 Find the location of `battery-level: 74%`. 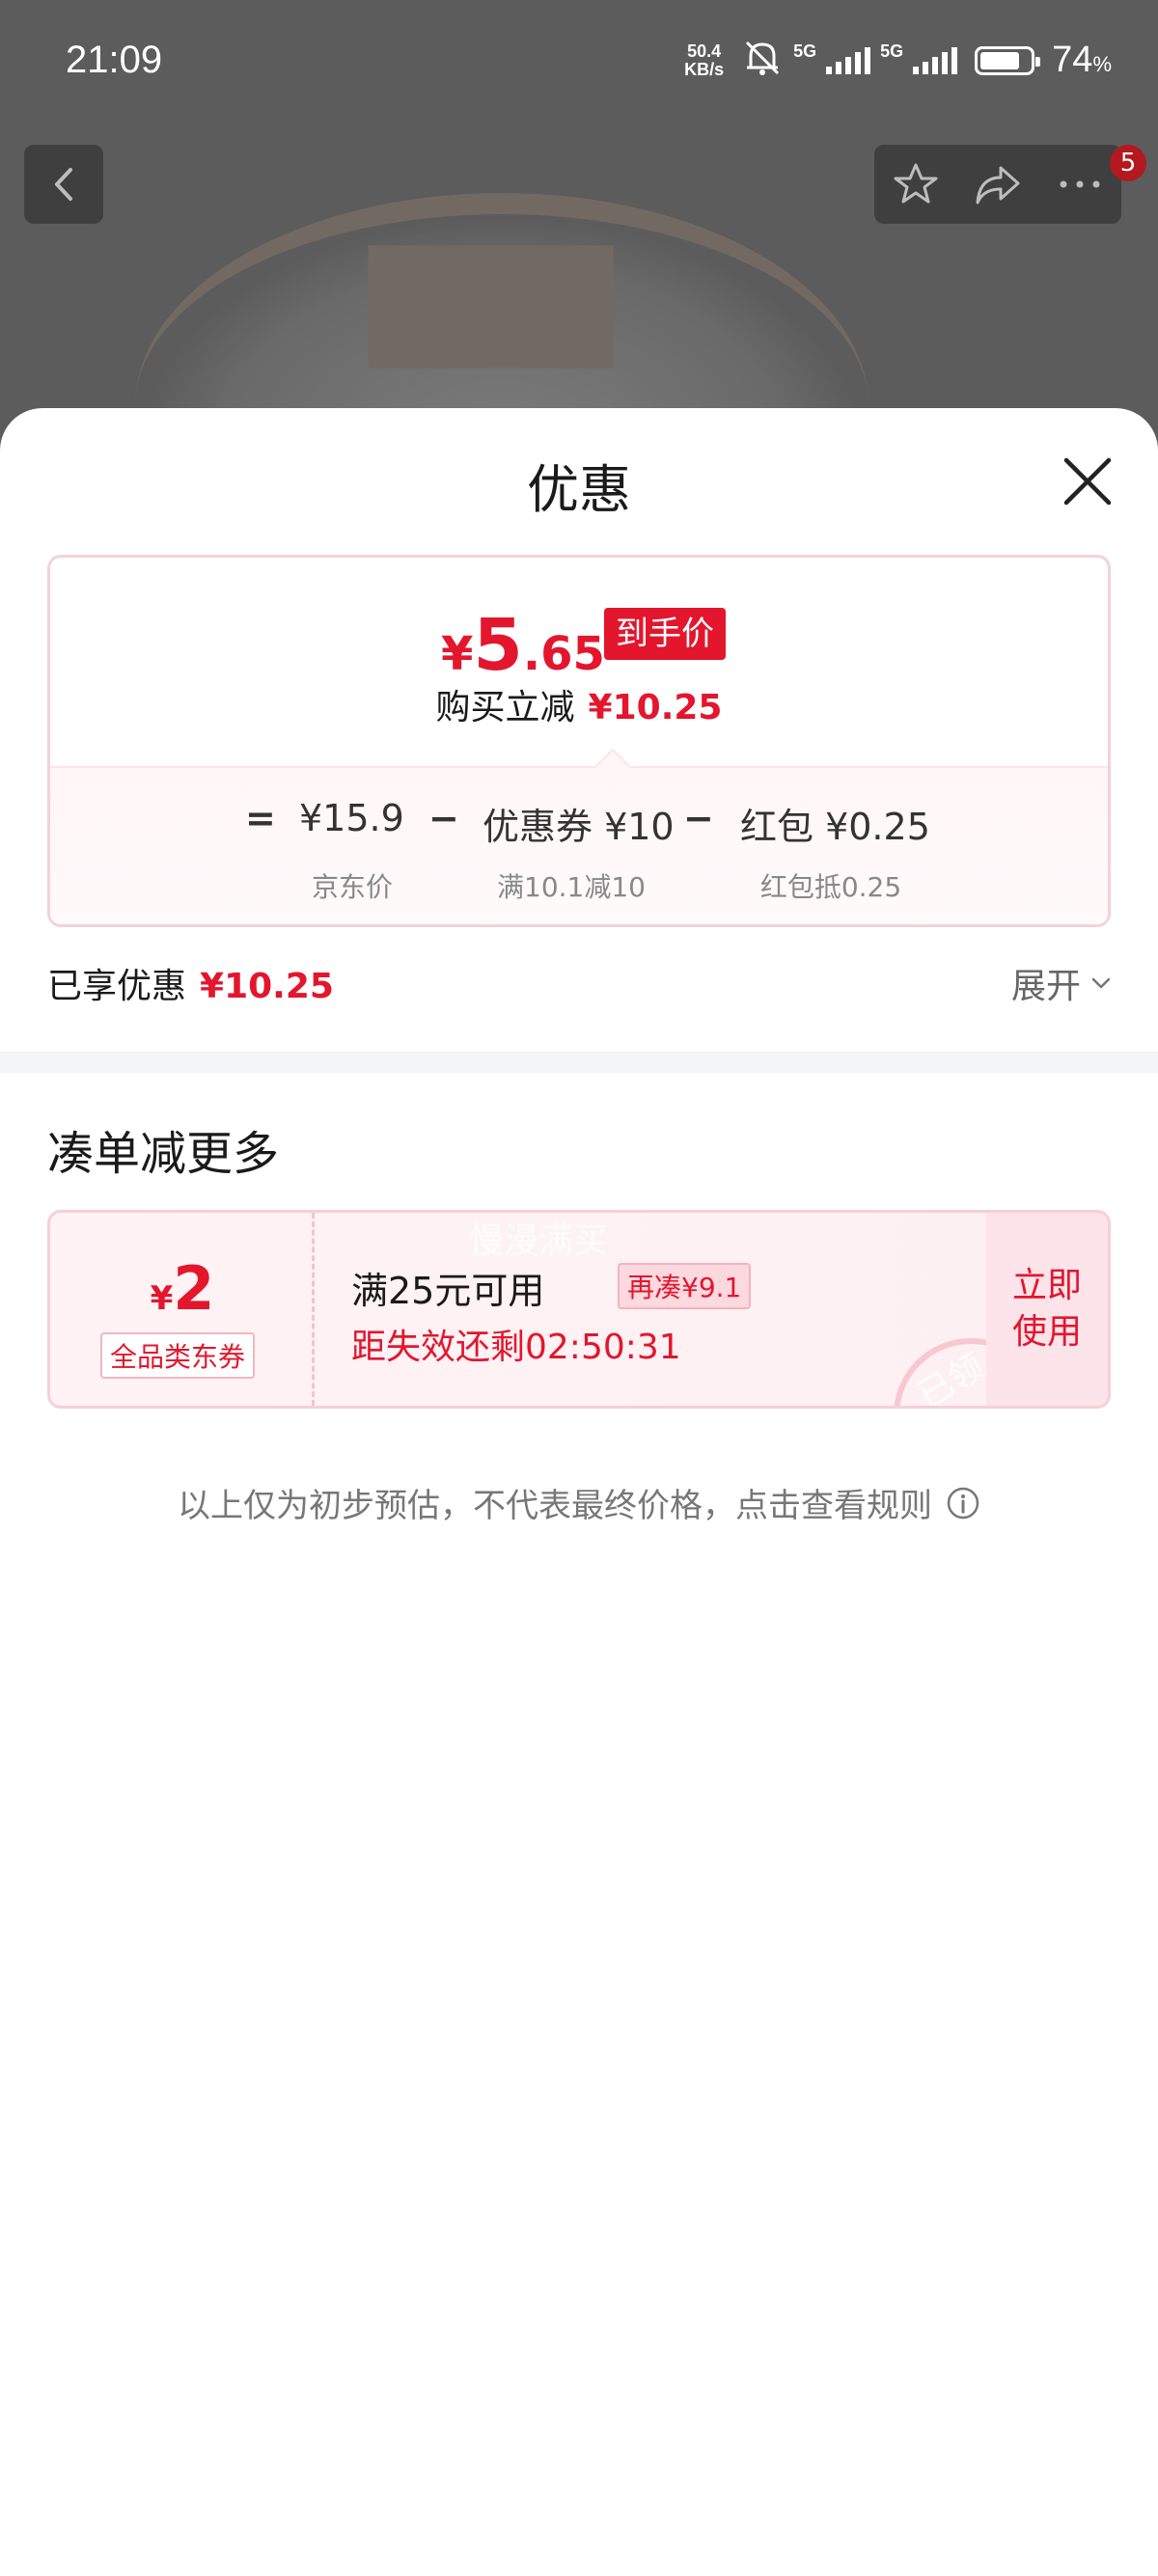

battery-level: 74% is located at coordinates (1082, 60).